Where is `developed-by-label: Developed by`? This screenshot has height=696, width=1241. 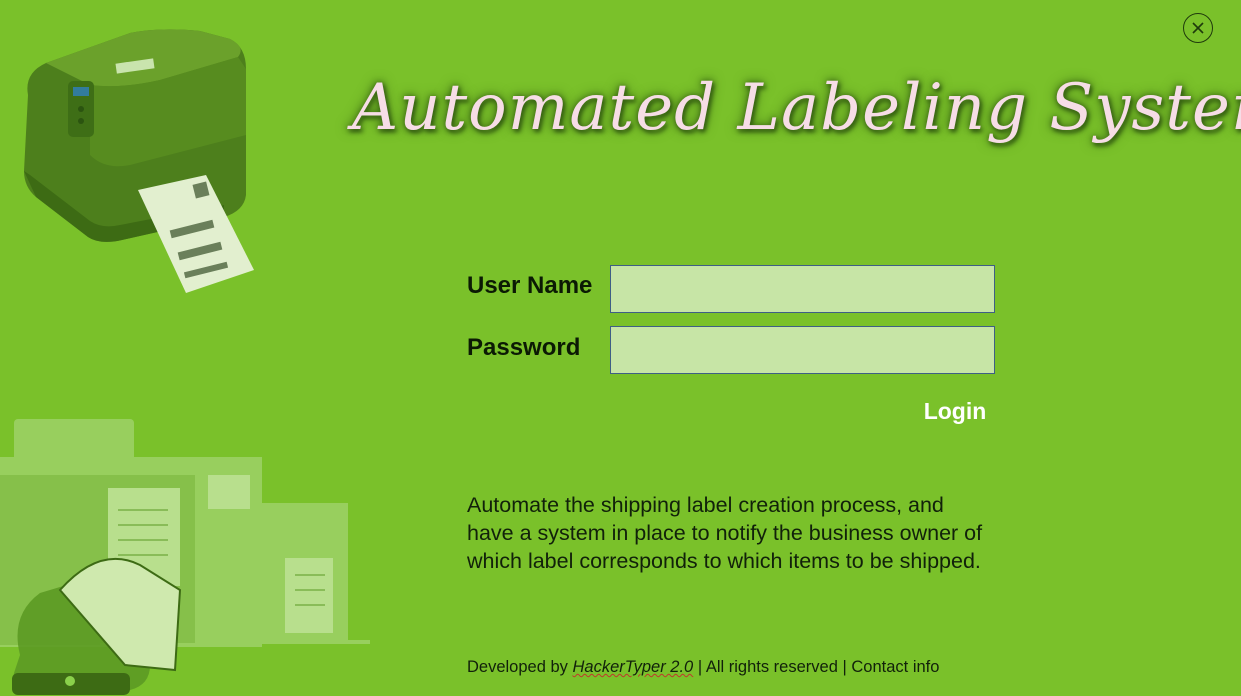 developed-by-label: Developed by is located at coordinates (517, 667).